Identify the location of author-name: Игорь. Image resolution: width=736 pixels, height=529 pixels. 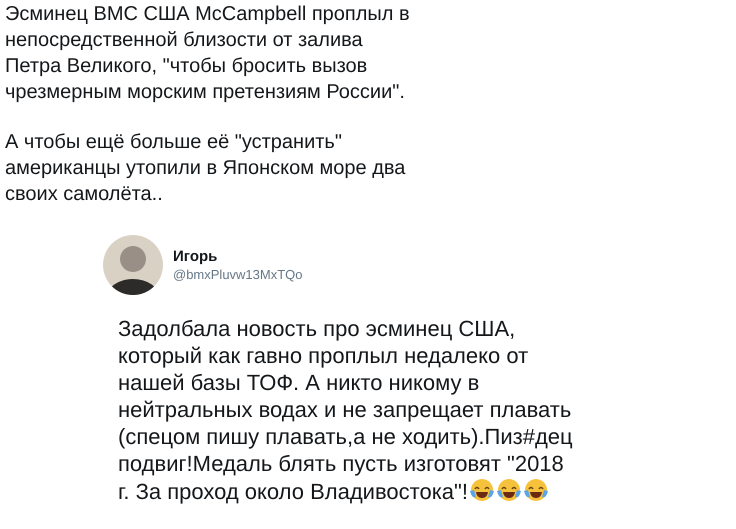
(195, 256).